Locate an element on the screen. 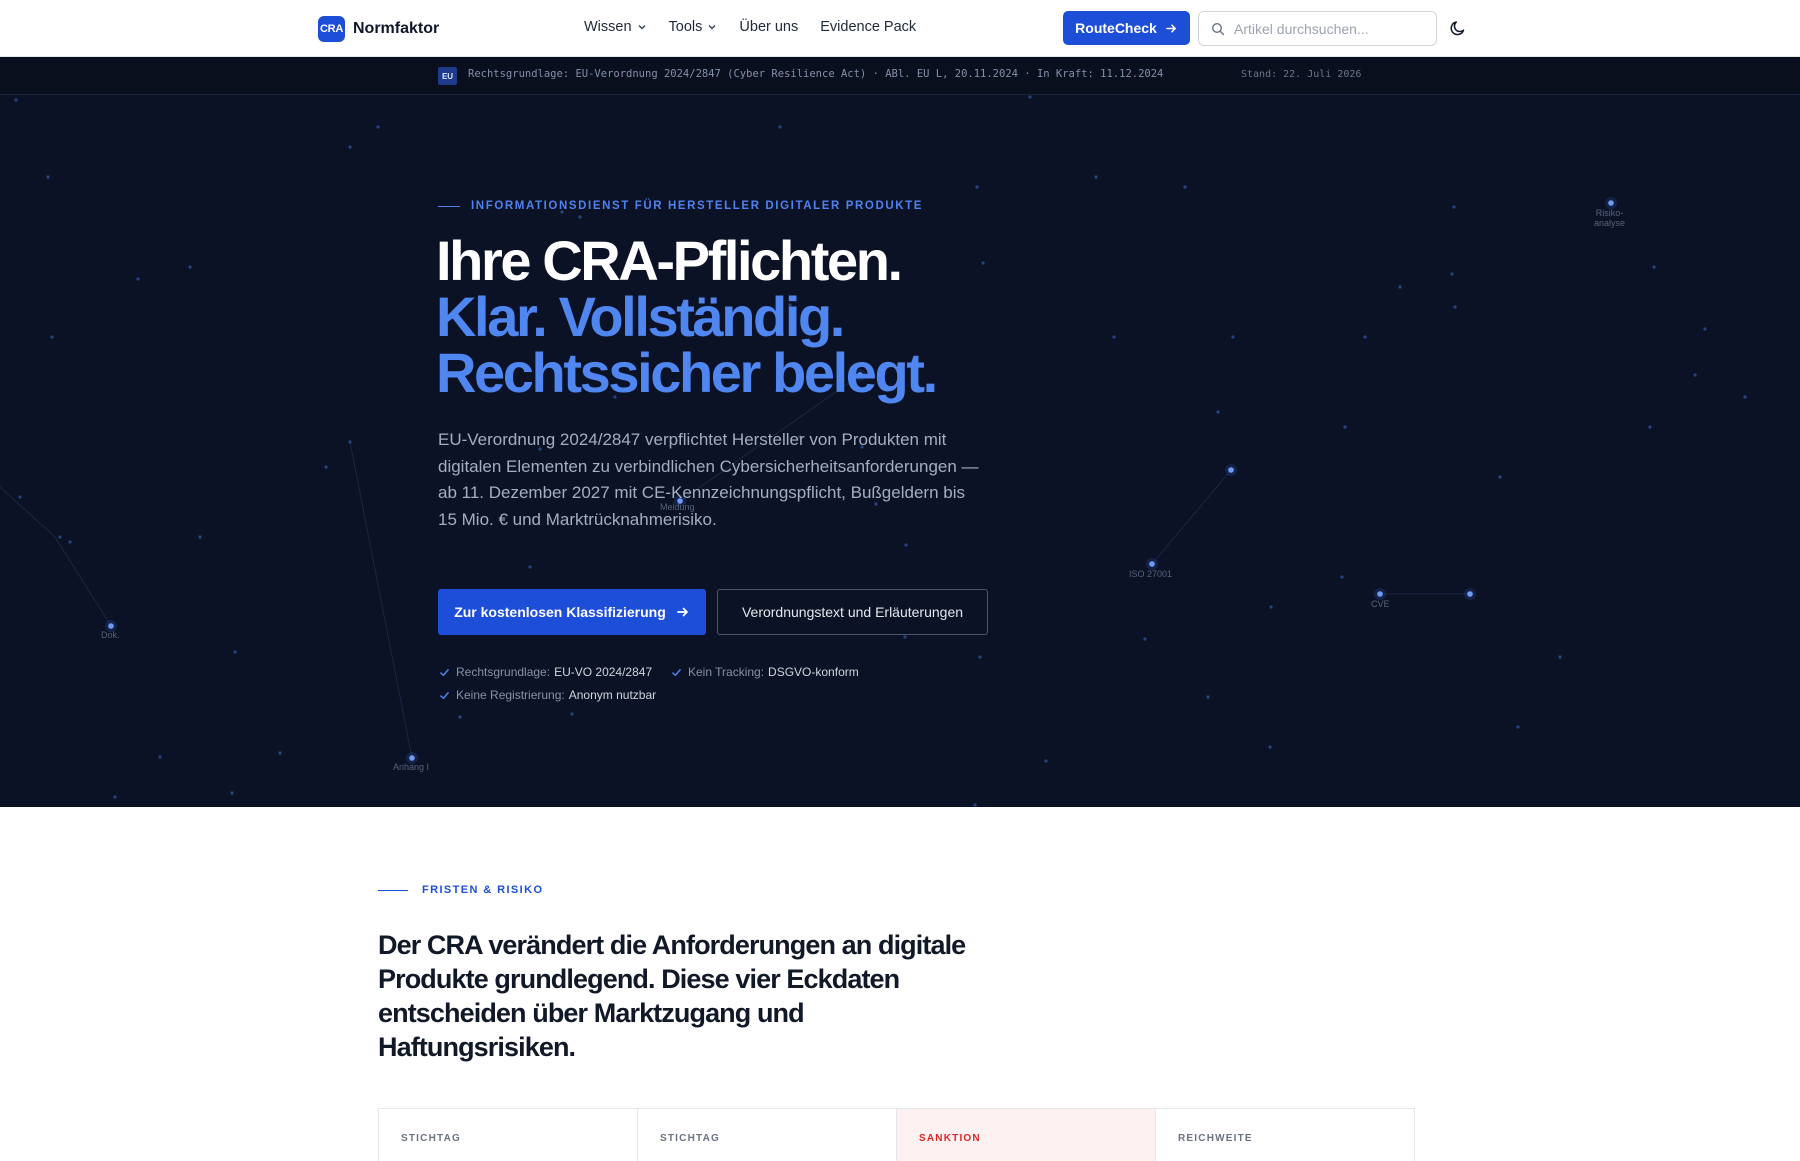 Image resolution: width=1800 pixels, height=1161 pixels. fact-card-deadline-1: STICHTAG is located at coordinates (508, 1135).